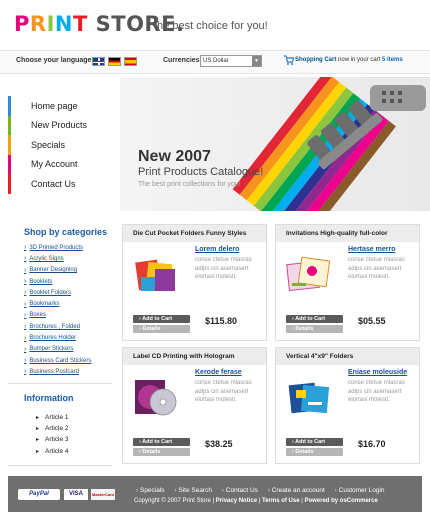 This screenshot has height=523, width=430. Describe the element at coordinates (371, 249) in the screenshot. I see `product-link: Hertase merro` at that location.